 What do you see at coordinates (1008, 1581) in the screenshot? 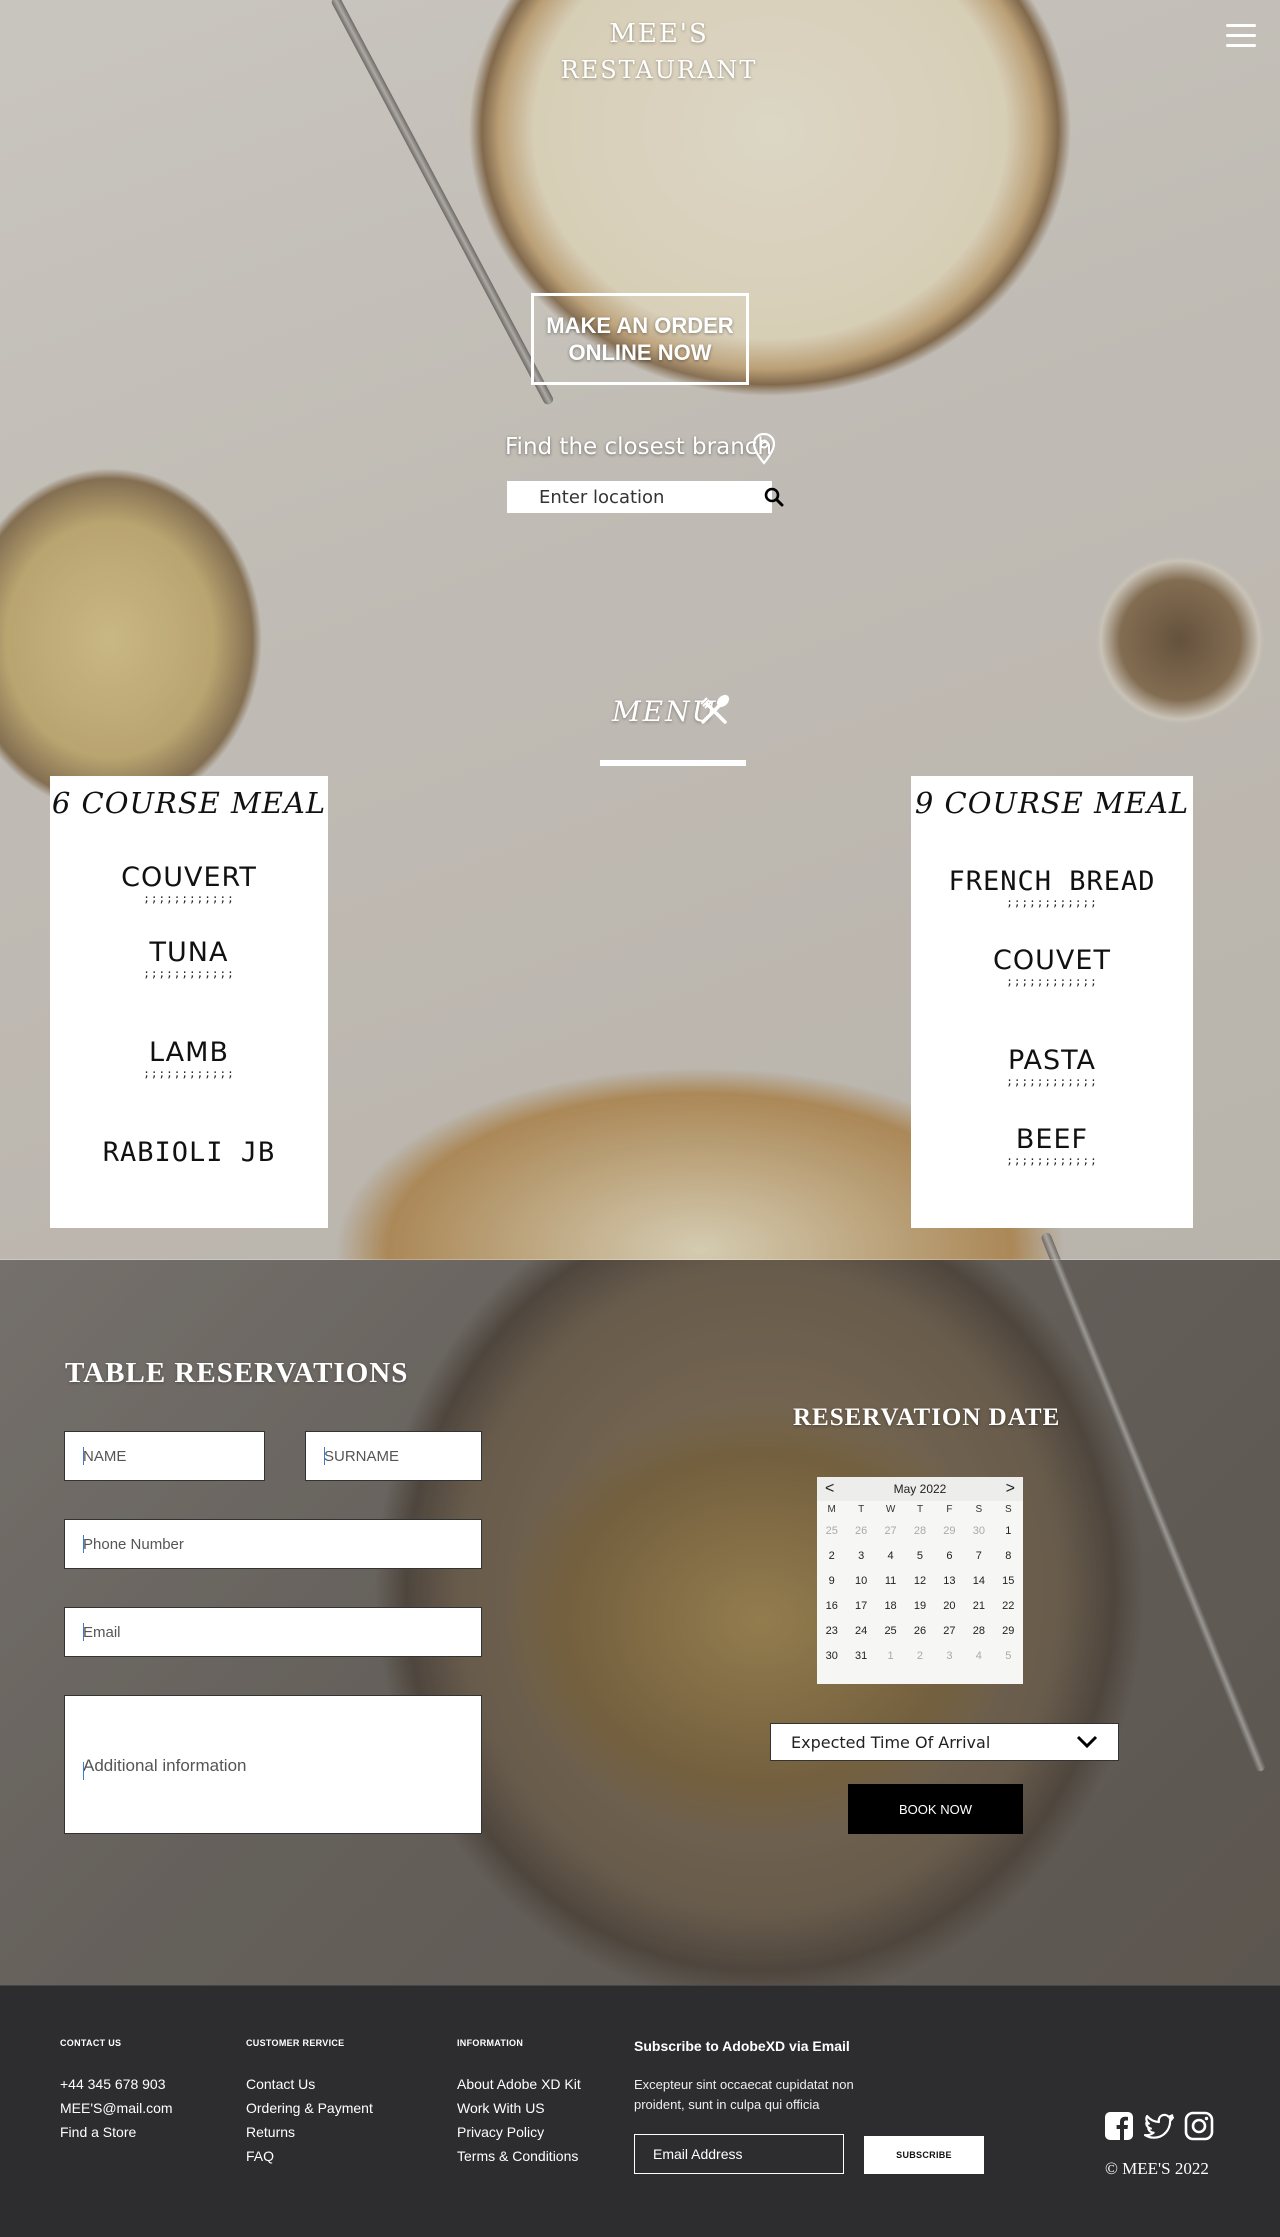
I see `calendar-day: 15` at bounding box center [1008, 1581].